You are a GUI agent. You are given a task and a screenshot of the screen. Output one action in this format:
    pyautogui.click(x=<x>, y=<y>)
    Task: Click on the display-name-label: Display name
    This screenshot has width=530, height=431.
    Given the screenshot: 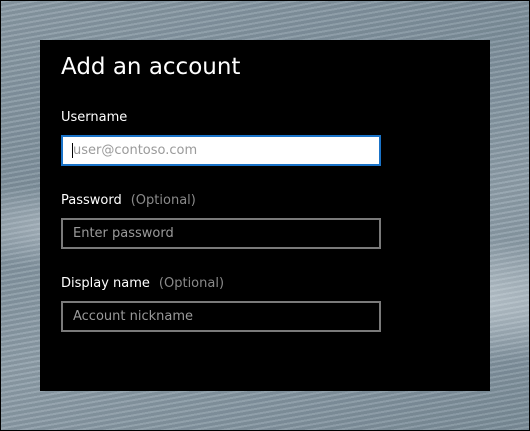 What is the action you would take?
    pyautogui.click(x=105, y=283)
    